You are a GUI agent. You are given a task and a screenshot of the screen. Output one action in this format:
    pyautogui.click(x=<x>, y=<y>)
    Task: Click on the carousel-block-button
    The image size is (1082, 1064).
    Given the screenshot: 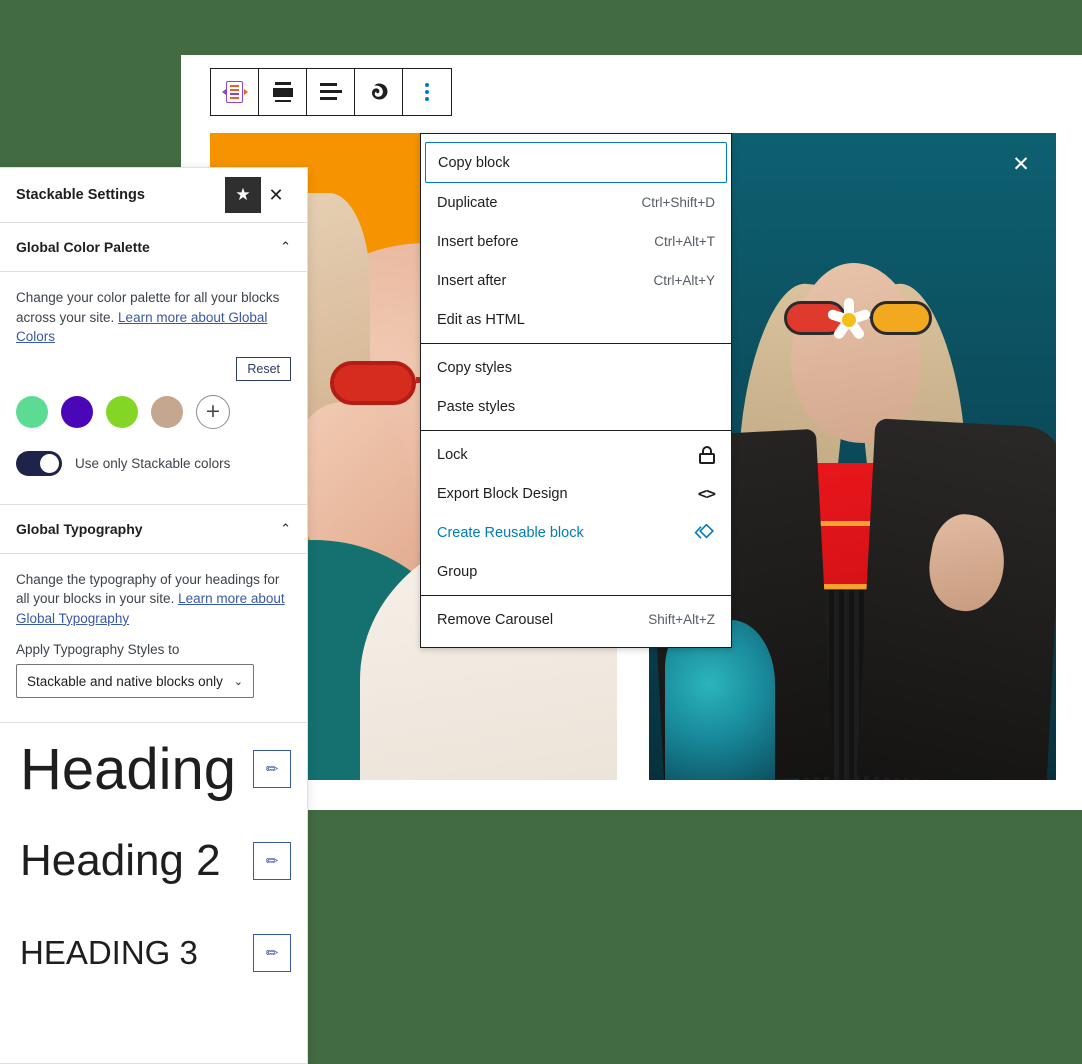 What is the action you would take?
    pyautogui.click(x=235, y=92)
    